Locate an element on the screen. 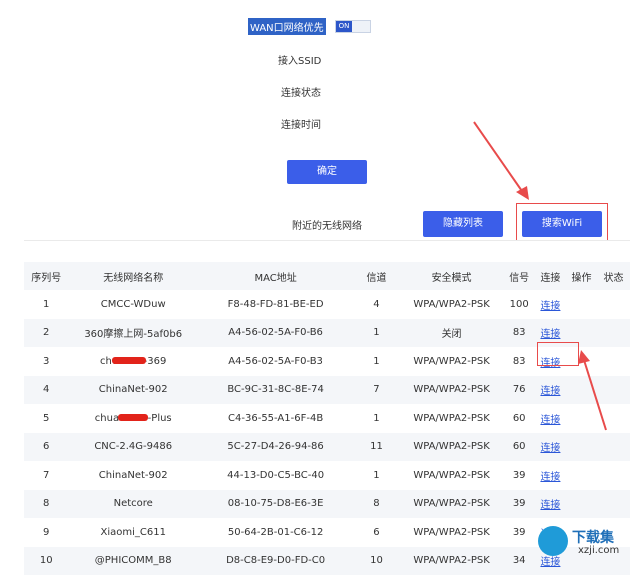  watermark-url: xzji.com is located at coordinates (598, 550).